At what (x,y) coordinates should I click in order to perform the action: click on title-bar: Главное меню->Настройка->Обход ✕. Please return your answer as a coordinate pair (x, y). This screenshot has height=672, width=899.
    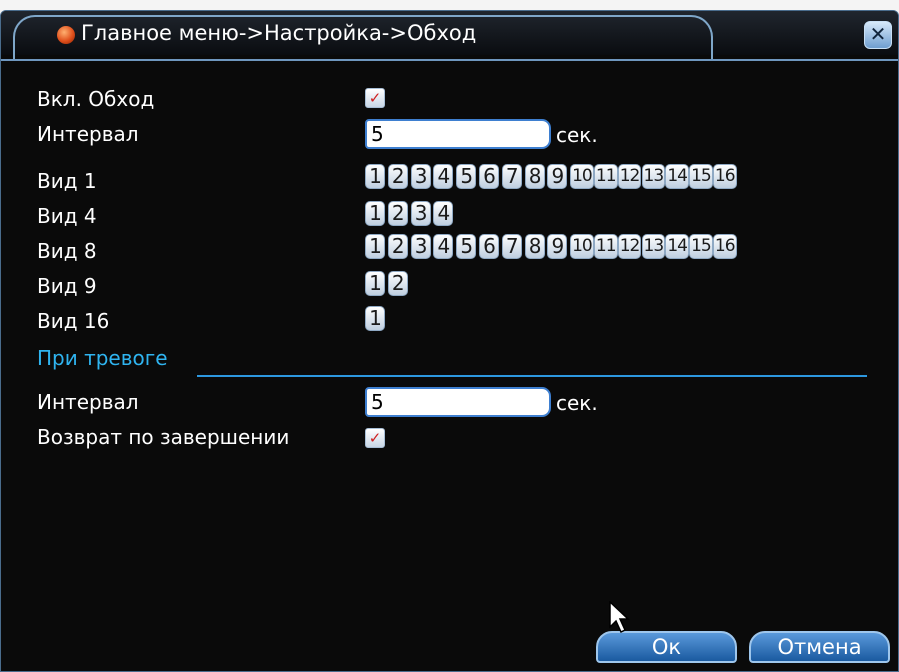
    Looking at the image, I should click on (449, 35).